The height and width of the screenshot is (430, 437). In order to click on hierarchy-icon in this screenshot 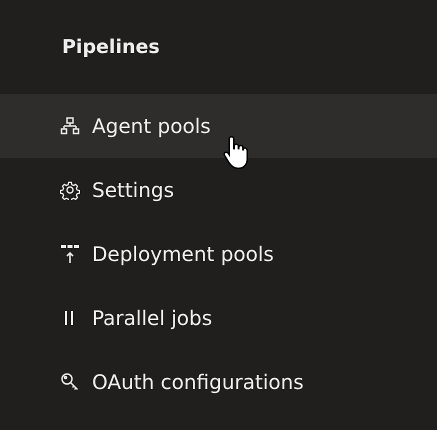, I will do `click(70, 126)`.